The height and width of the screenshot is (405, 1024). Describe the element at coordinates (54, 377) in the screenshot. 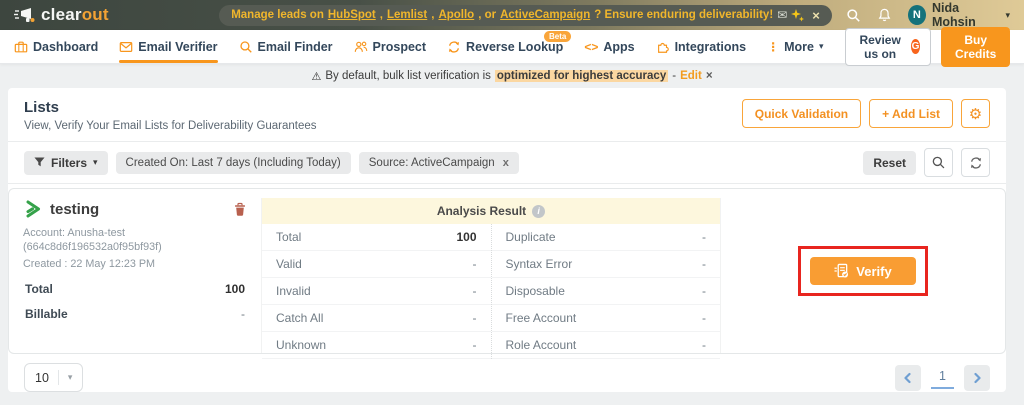

I see `page-size-select: 10 ▾` at that location.